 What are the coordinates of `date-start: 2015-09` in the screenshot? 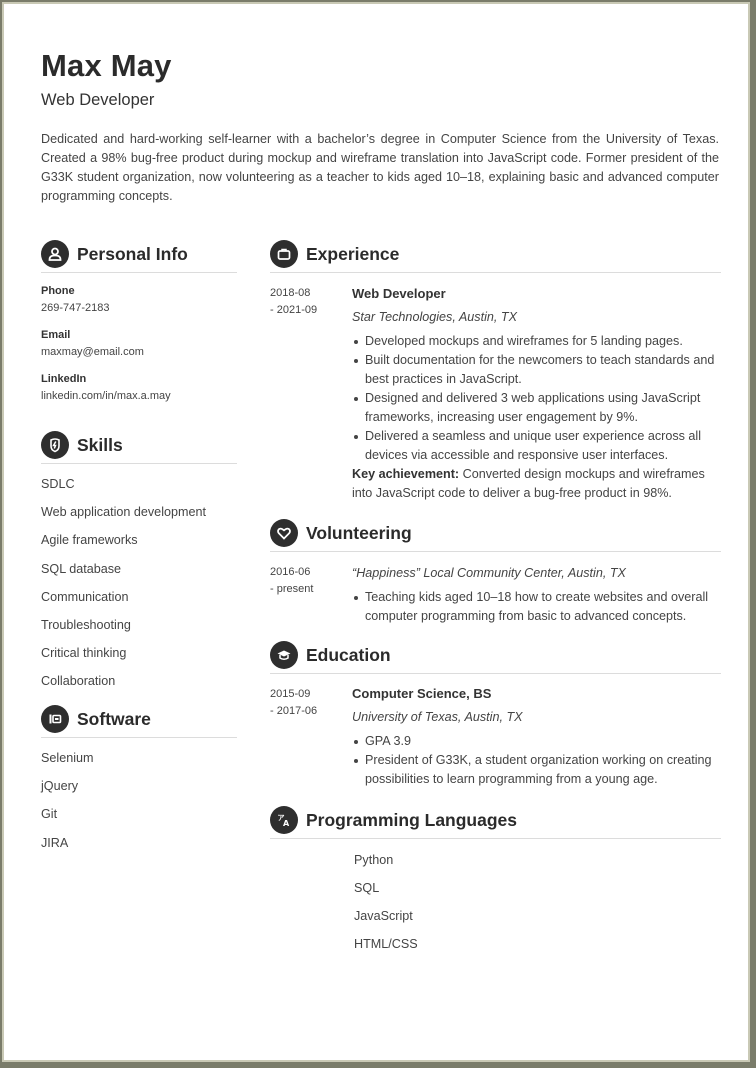 It's located at (290, 694).